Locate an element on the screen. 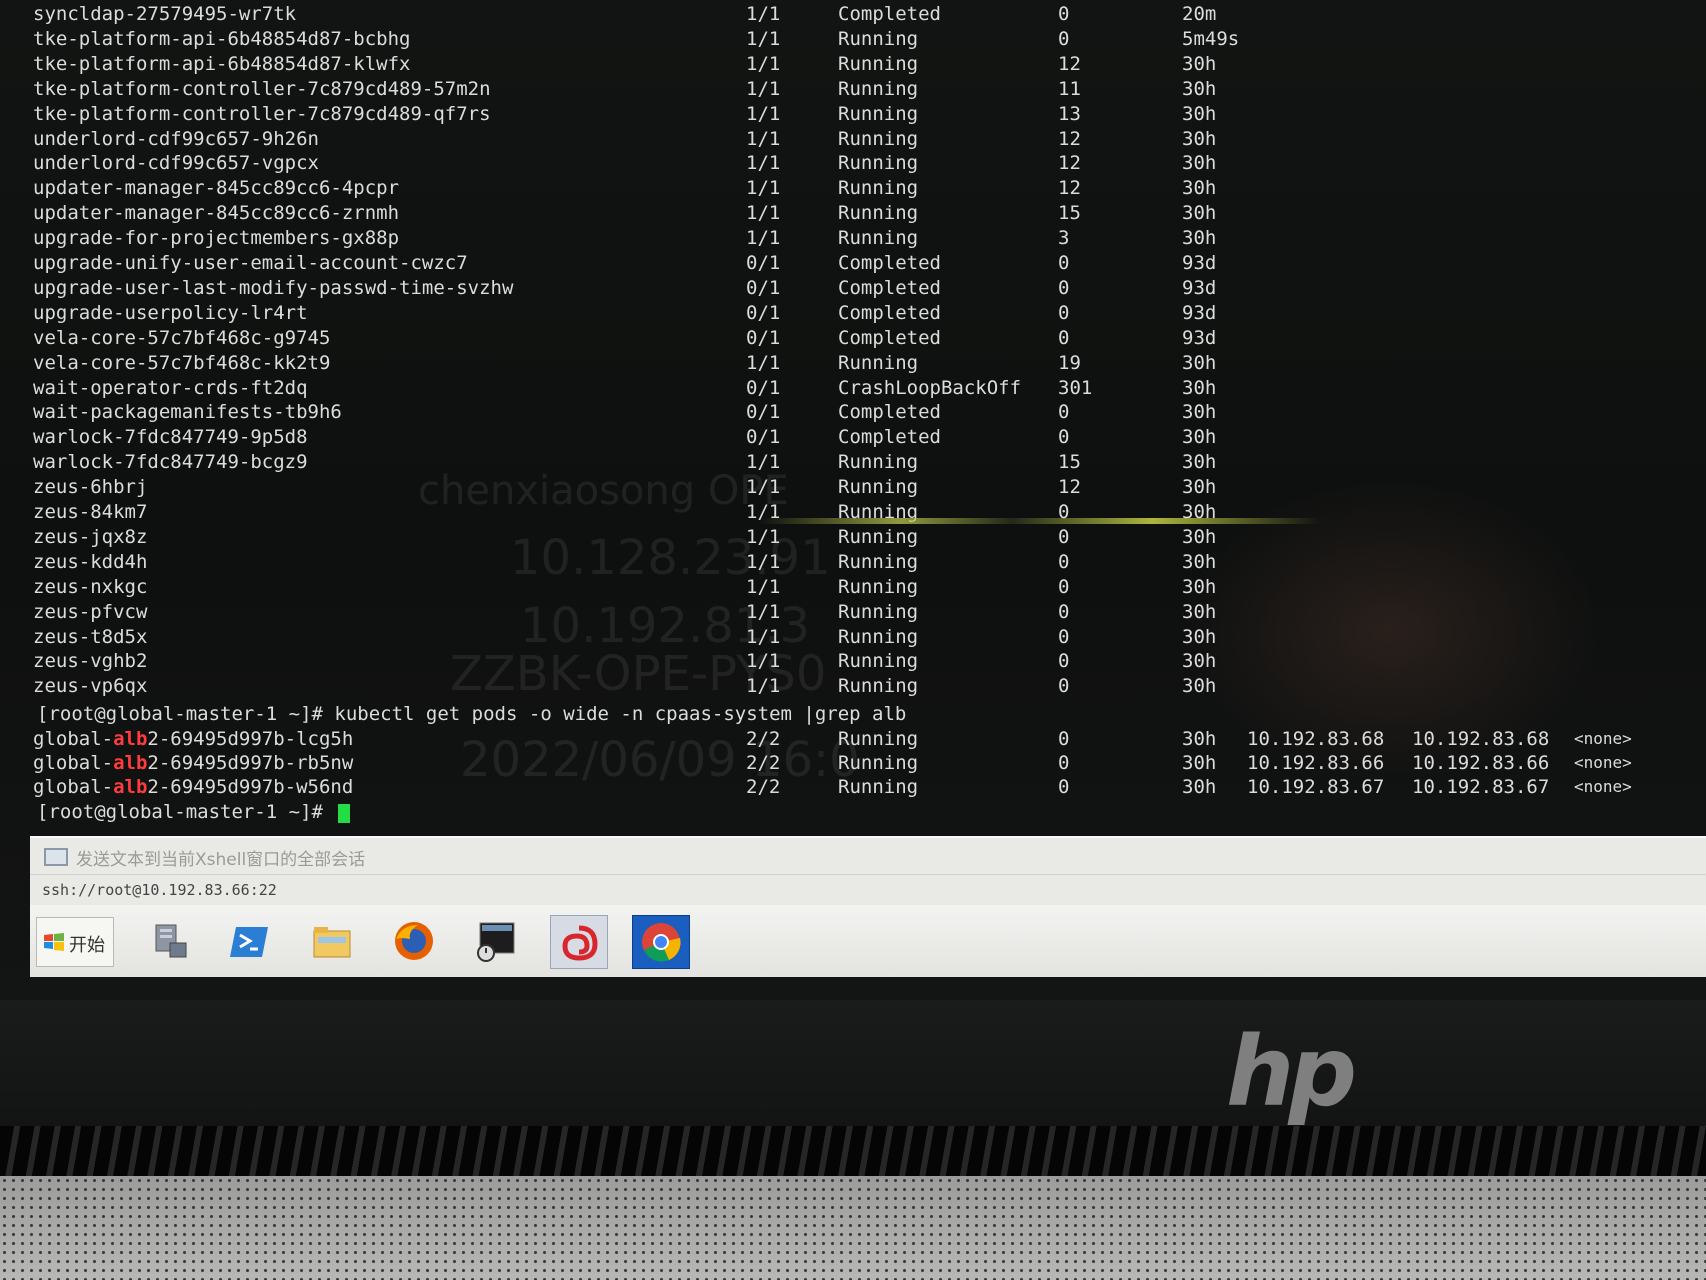  pod-name: tke-platform-api-6b48854d87-klwfx is located at coordinates (222, 63).